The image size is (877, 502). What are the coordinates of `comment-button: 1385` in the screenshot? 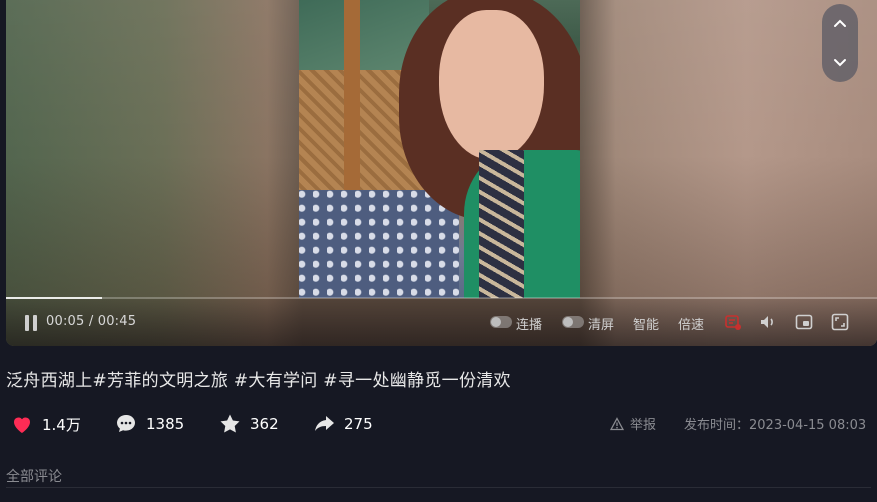 It's located at (149, 424).